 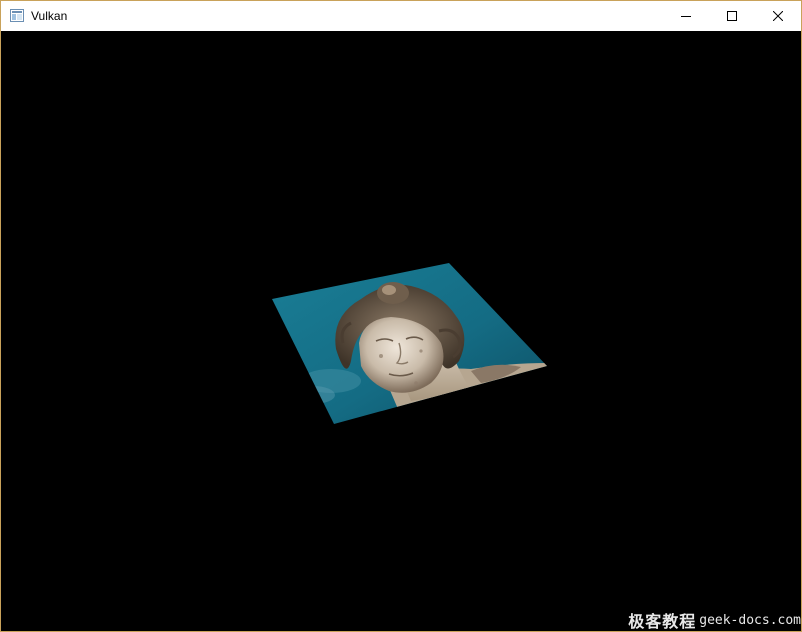 What do you see at coordinates (662, 621) in the screenshot?
I see `watermark-logo-text: 极客教程` at bounding box center [662, 621].